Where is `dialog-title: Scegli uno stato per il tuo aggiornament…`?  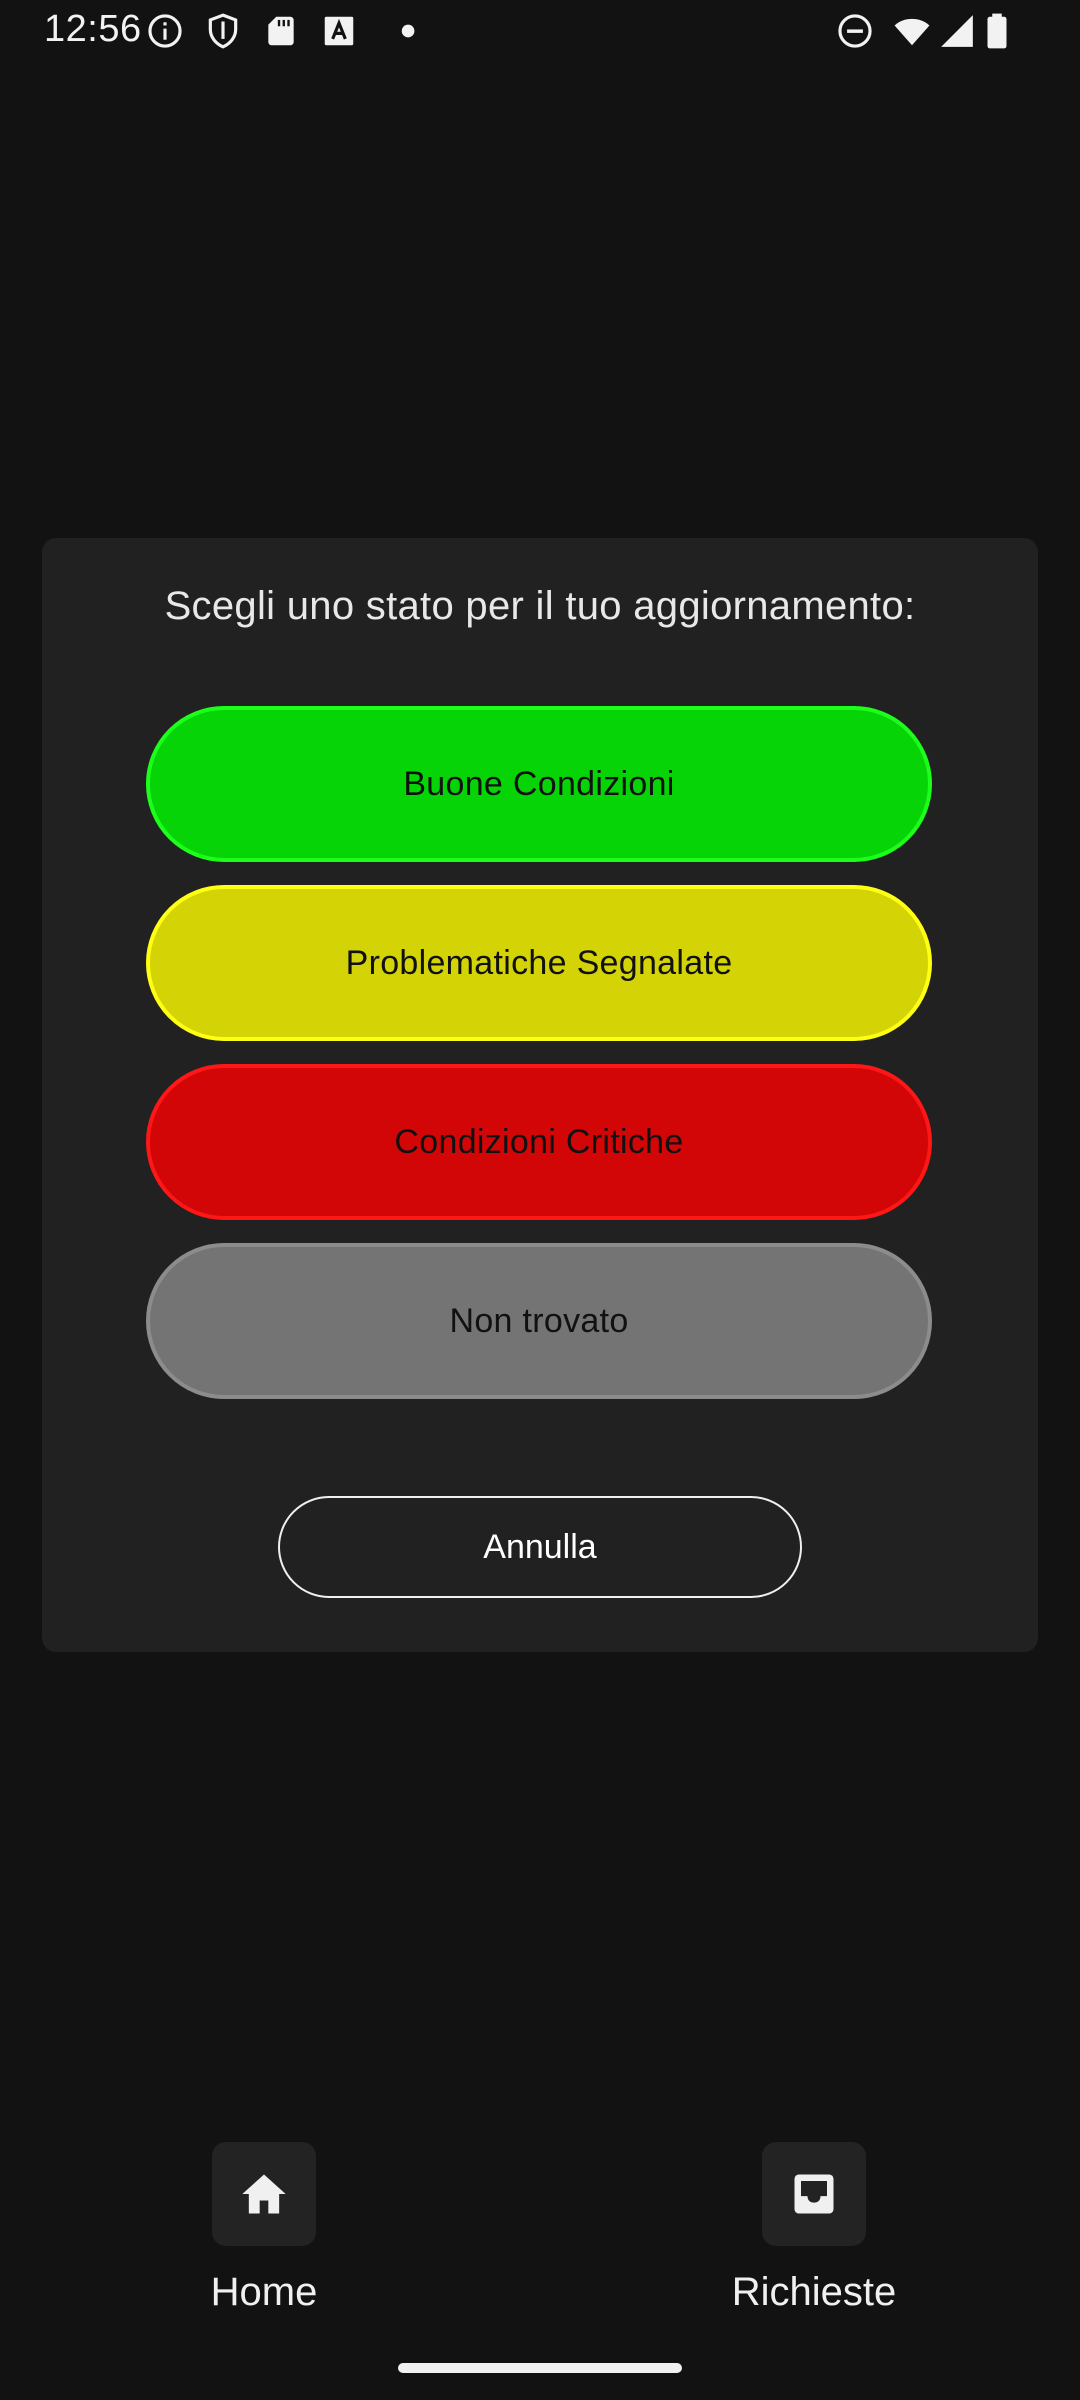 dialog-title: Scegli uno stato per il tuo aggiornament… is located at coordinates (540, 606).